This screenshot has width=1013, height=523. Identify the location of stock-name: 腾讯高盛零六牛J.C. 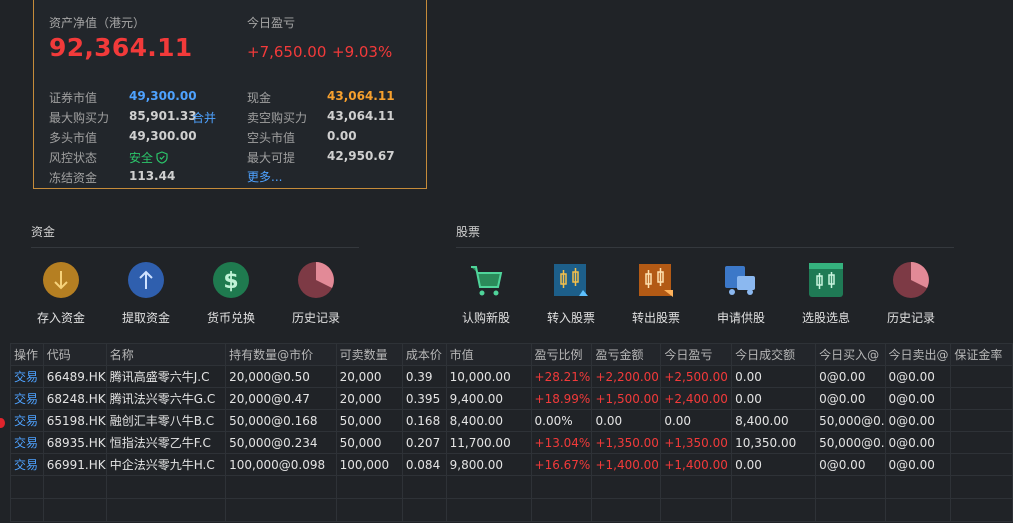
(166, 376).